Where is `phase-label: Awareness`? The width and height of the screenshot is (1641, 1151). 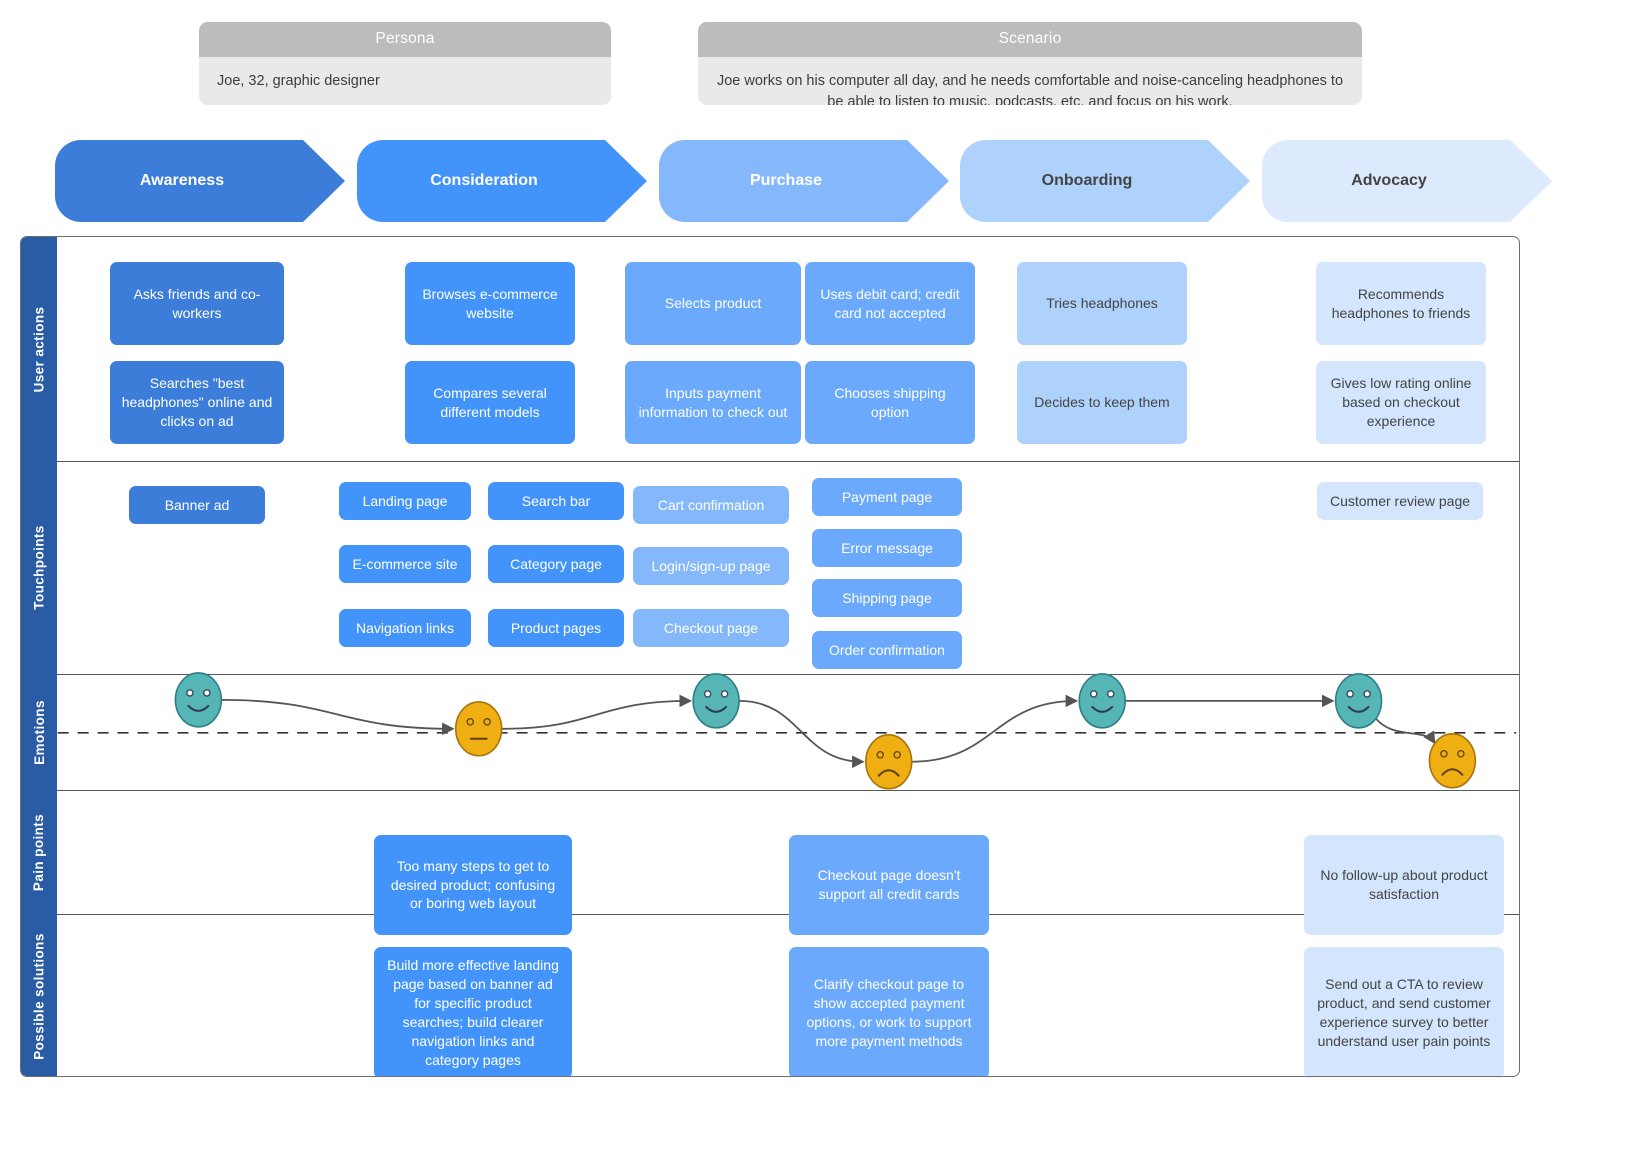 phase-label: Awareness is located at coordinates (182, 180).